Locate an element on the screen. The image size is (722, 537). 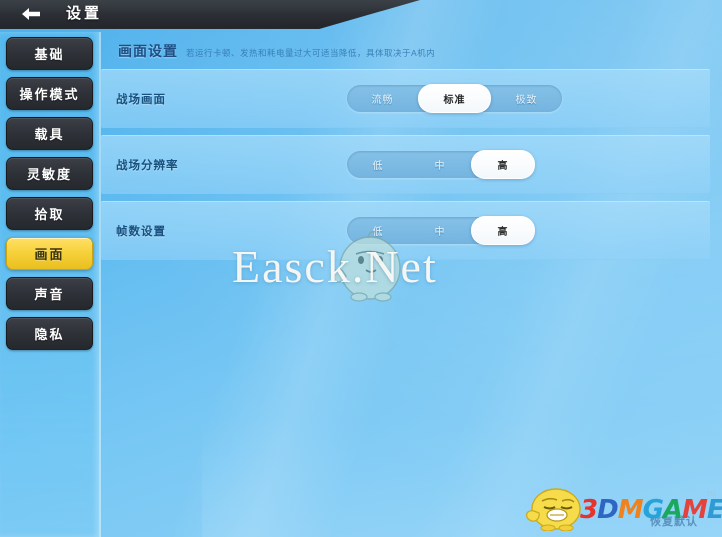
sidebar: 基础 操作模式 载具 灵敏度 拾取 画面 声音 隐私 is located at coordinates (50, 284).